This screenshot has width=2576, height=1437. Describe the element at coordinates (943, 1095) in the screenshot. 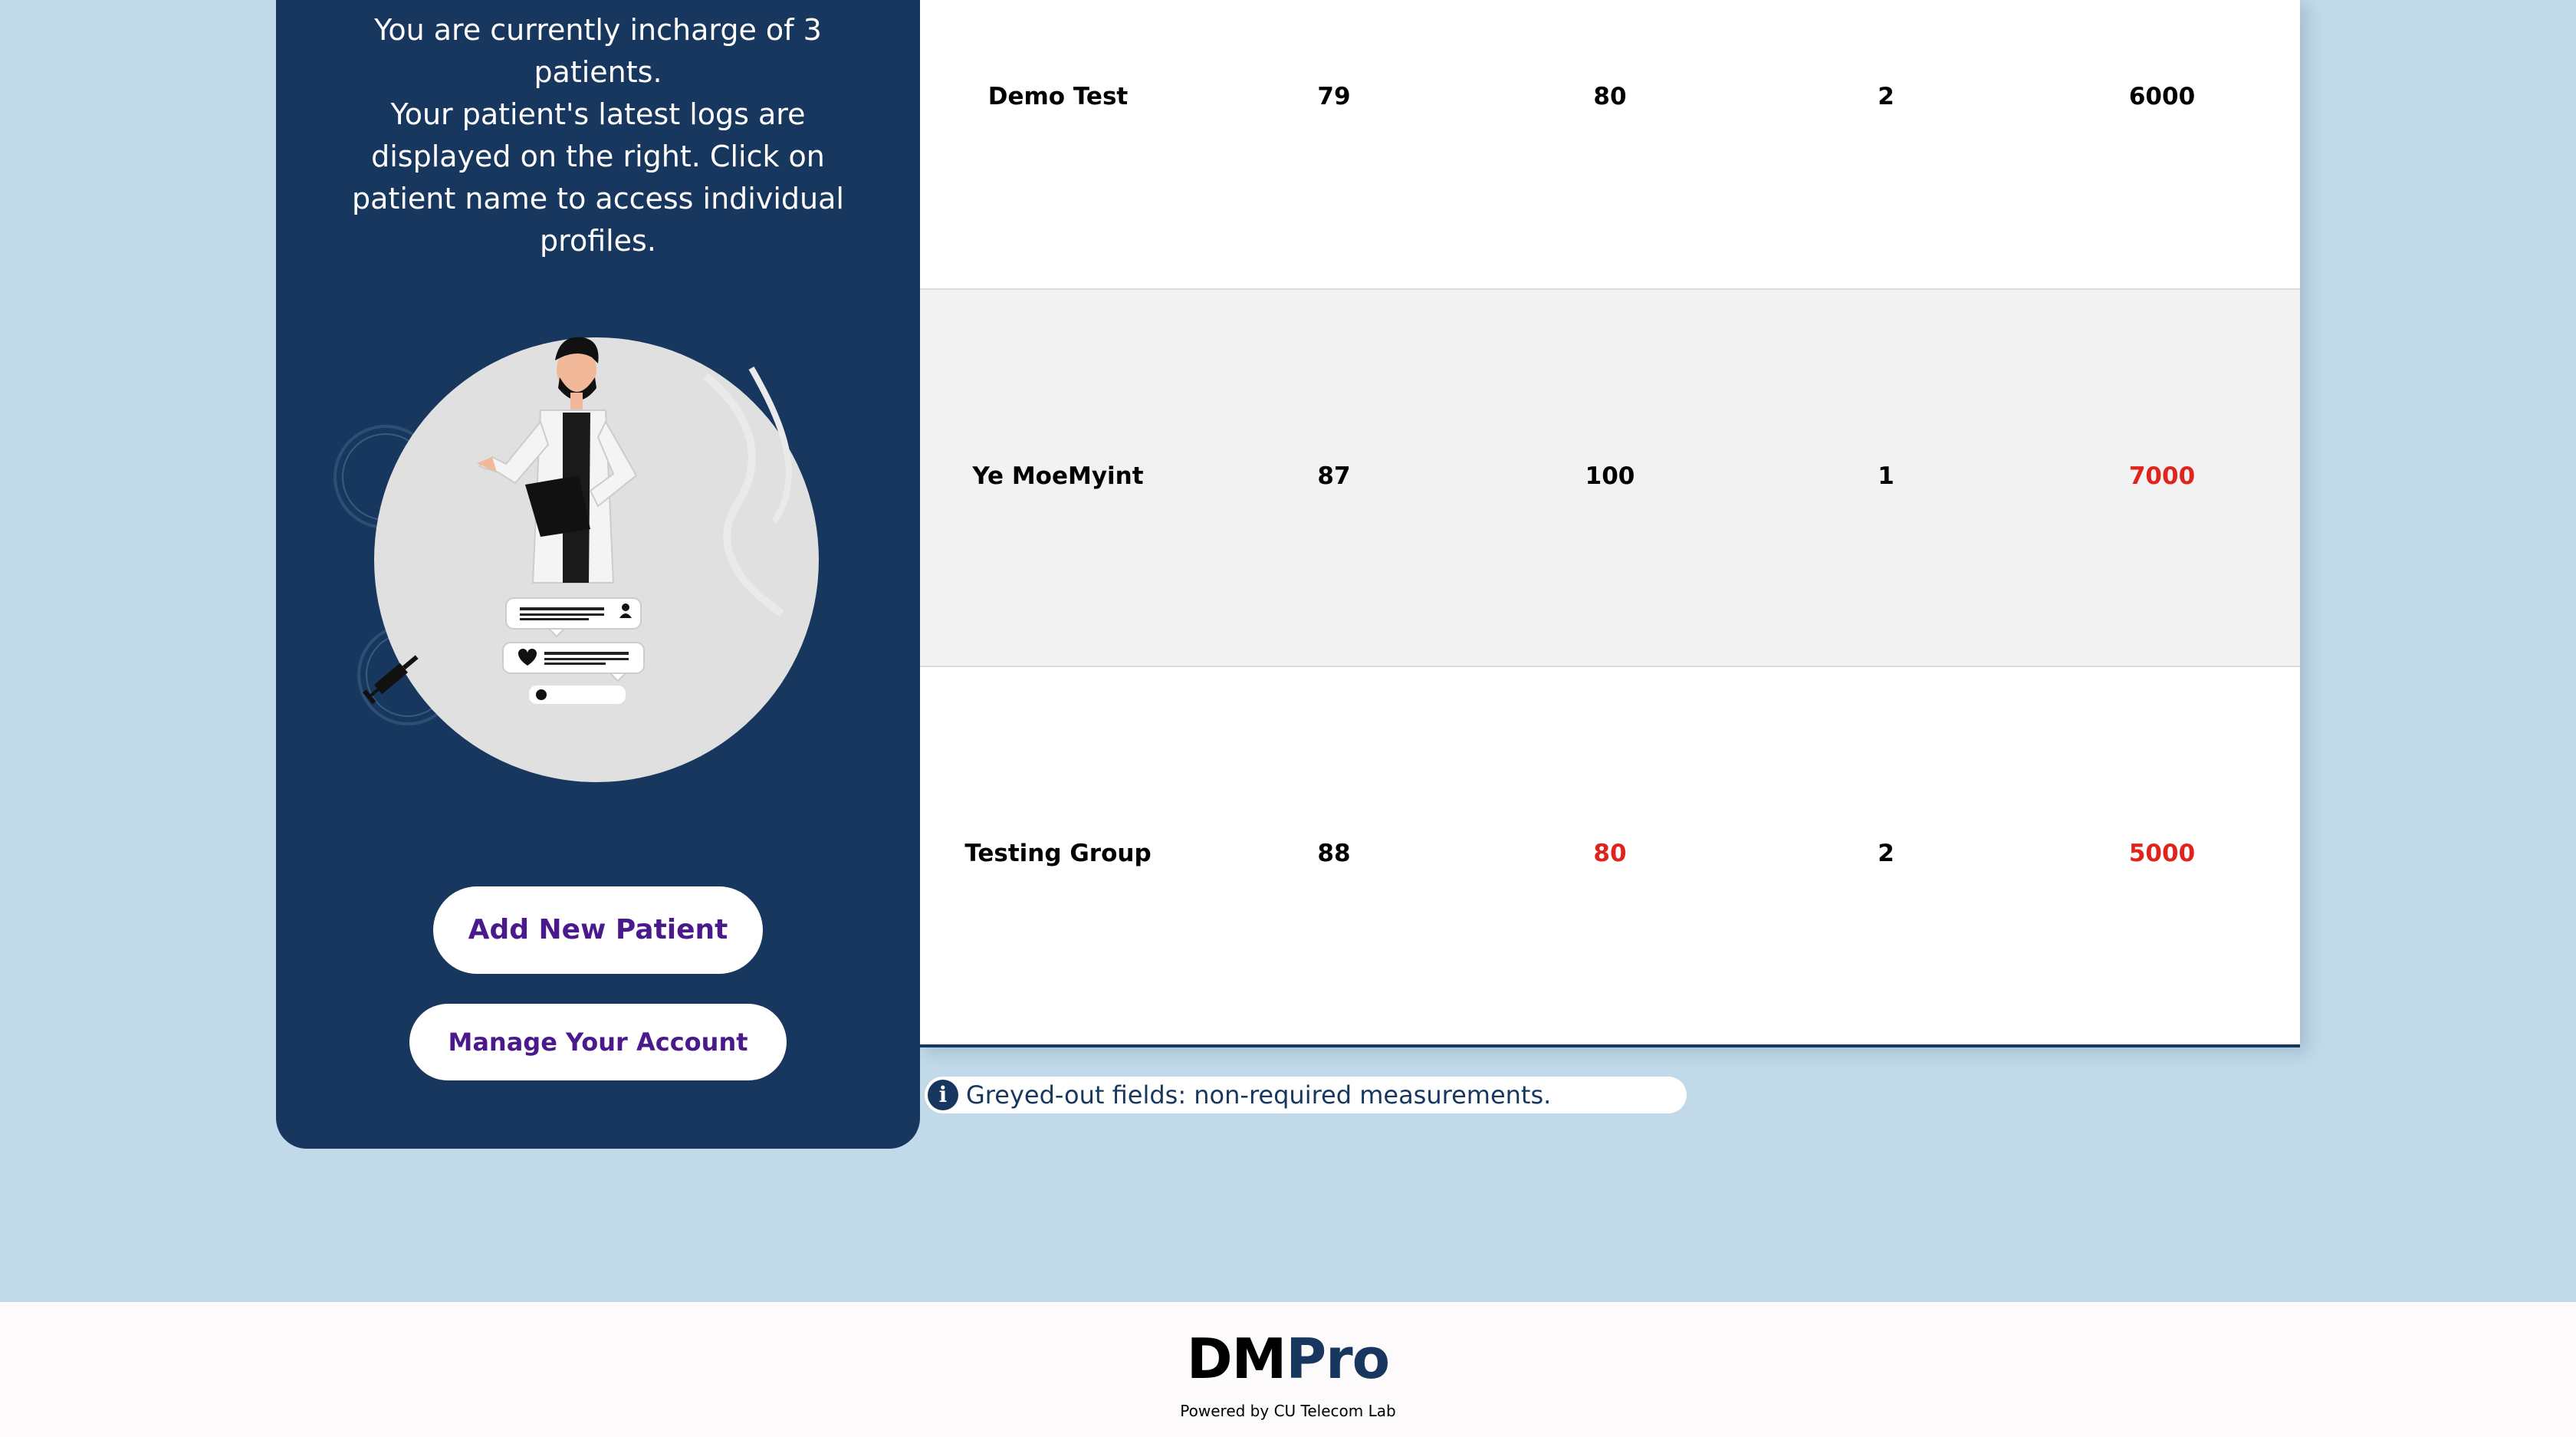

I see `info-icon: i` at that location.